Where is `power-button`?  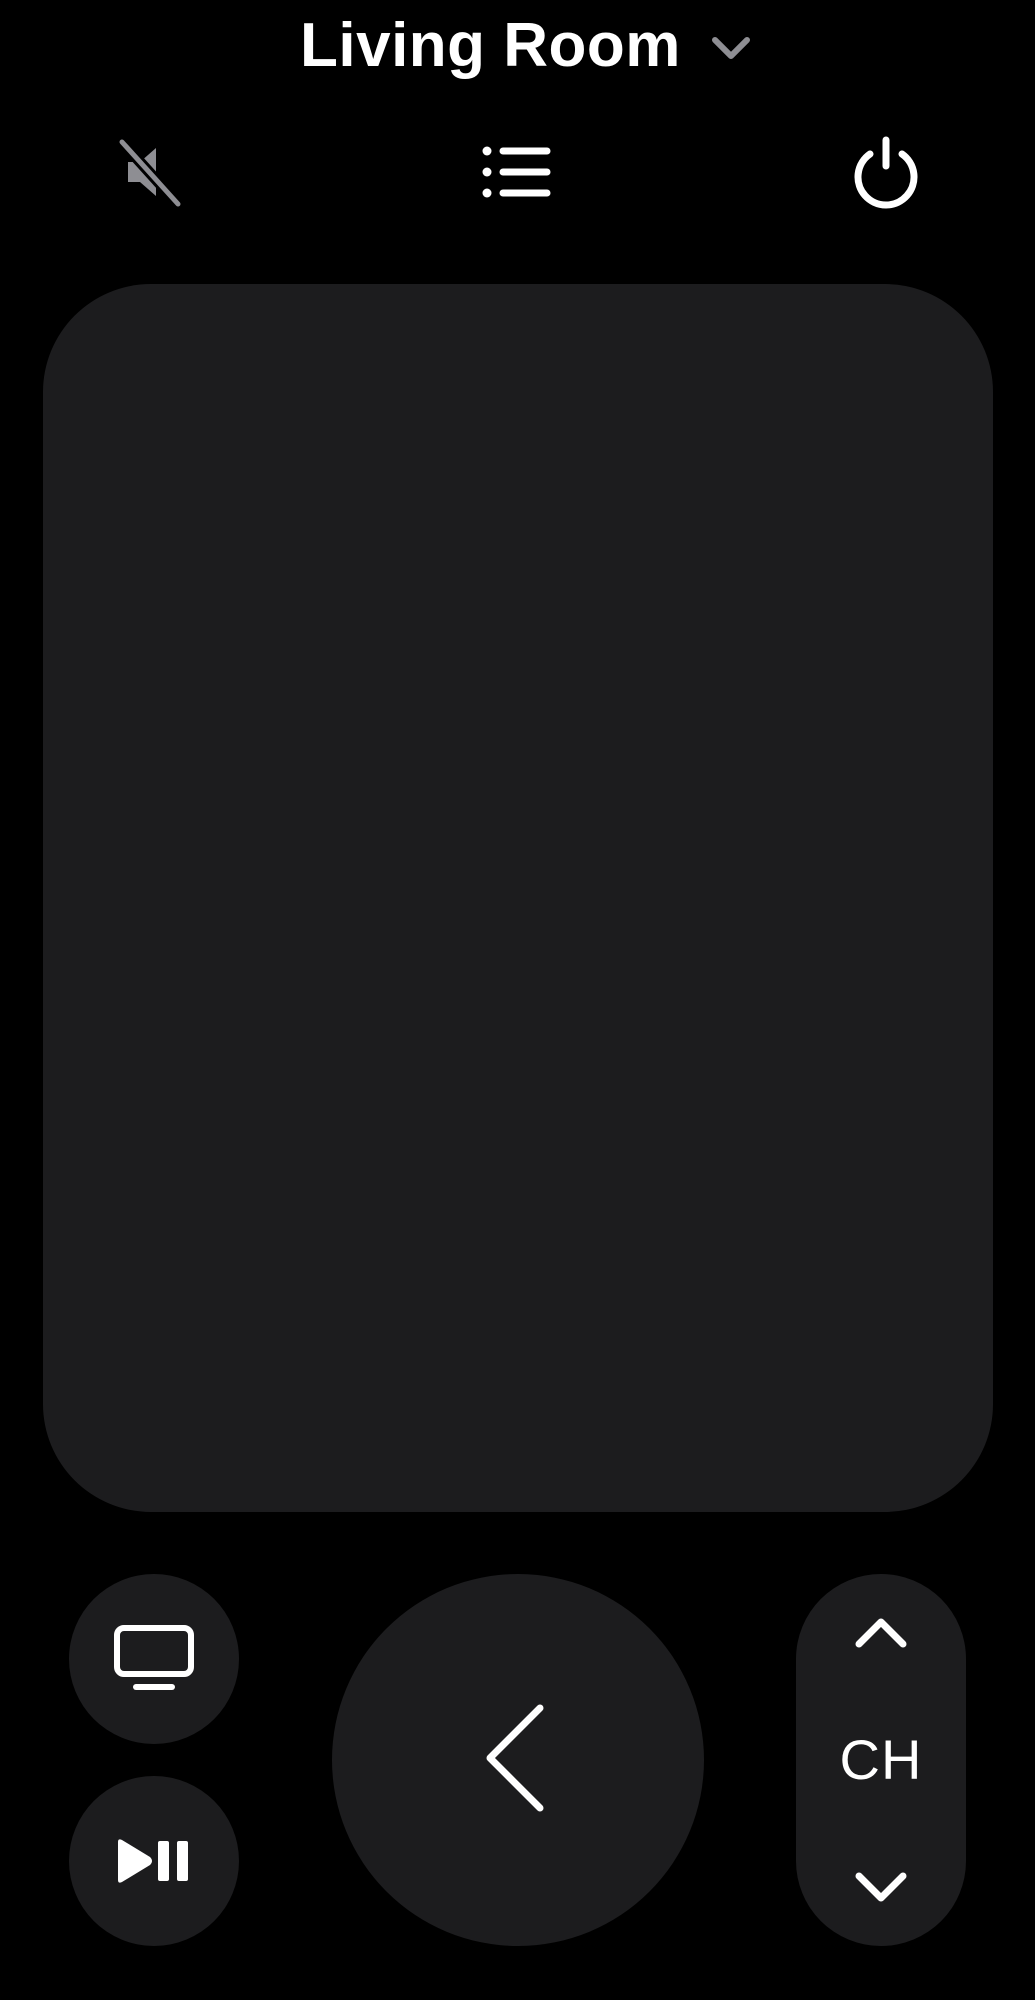
power-button is located at coordinates (886, 172).